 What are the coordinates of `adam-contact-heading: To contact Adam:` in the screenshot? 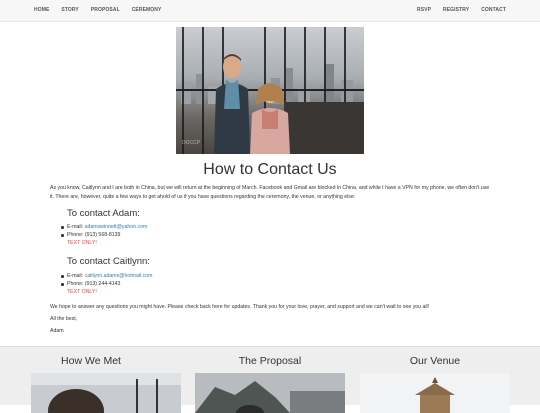 It's located at (103, 213).